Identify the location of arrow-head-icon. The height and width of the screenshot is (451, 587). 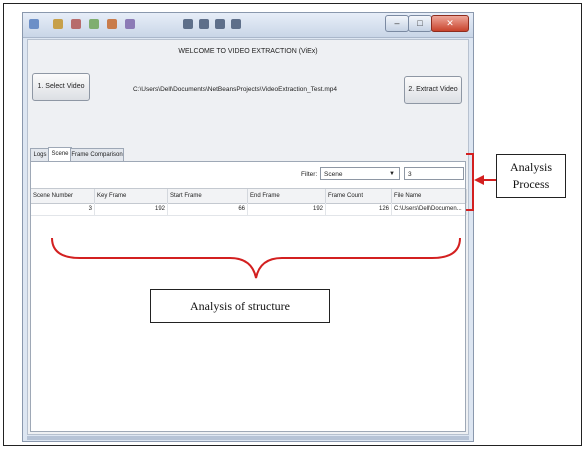
(479, 180).